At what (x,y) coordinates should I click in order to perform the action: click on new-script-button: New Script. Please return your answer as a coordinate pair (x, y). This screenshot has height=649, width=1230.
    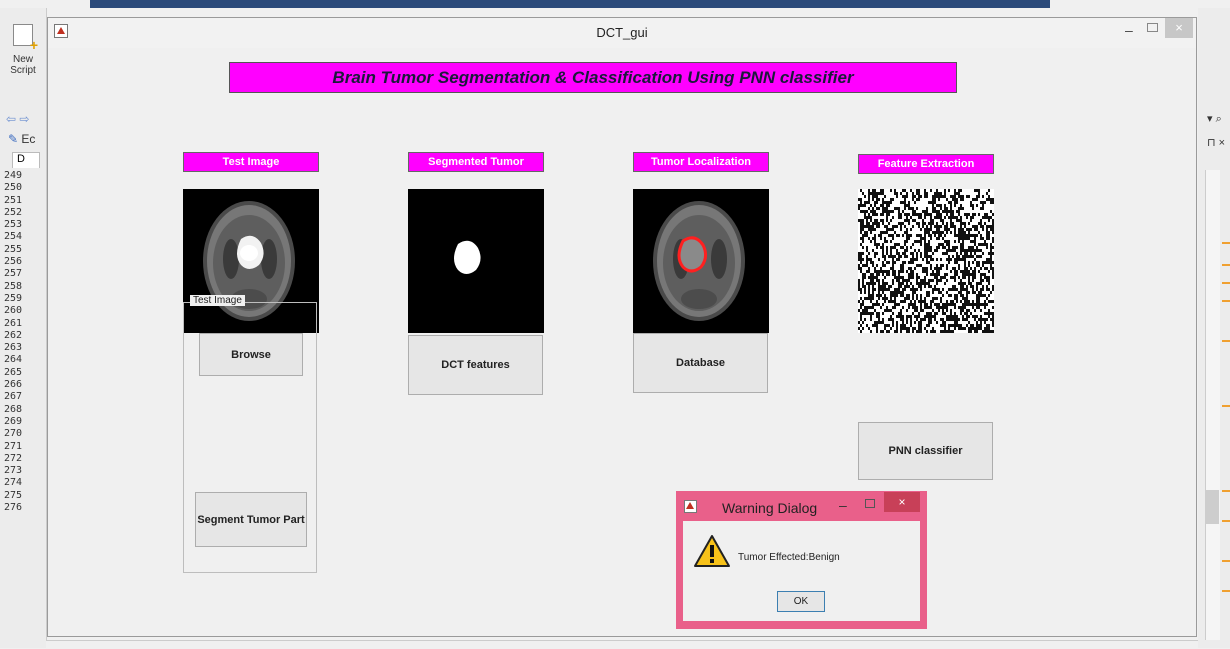
    Looking at the image, I should click on (23, 50).